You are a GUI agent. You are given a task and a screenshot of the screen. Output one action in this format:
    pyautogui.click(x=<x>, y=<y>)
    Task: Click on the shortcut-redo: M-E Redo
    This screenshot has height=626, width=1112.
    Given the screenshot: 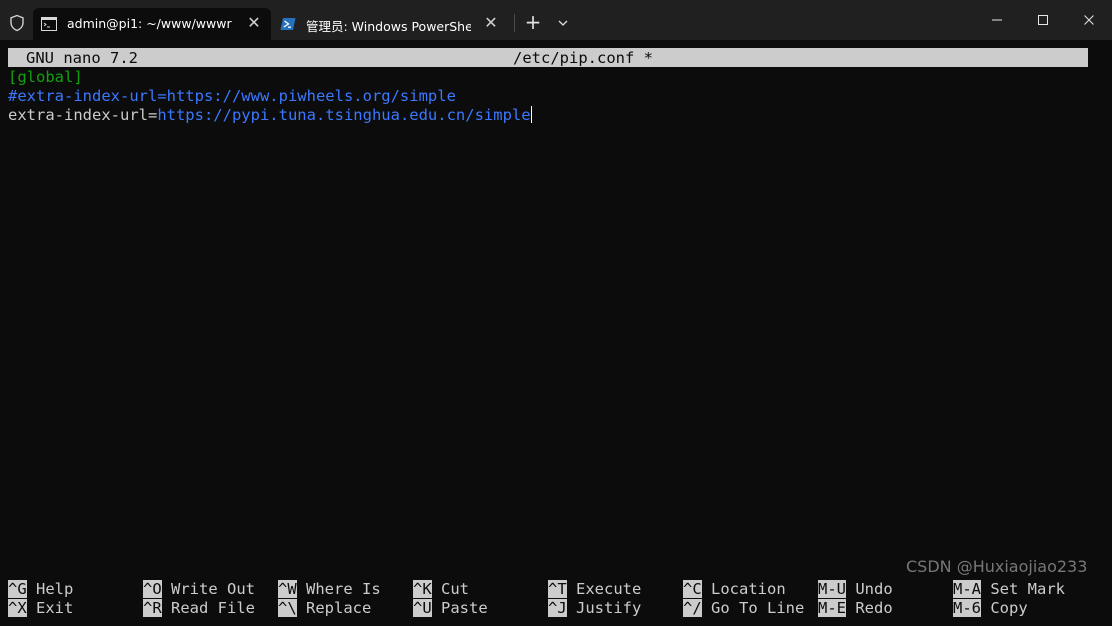 What is the action you would take?
    pyautogui.click(x=855, y=608)
    